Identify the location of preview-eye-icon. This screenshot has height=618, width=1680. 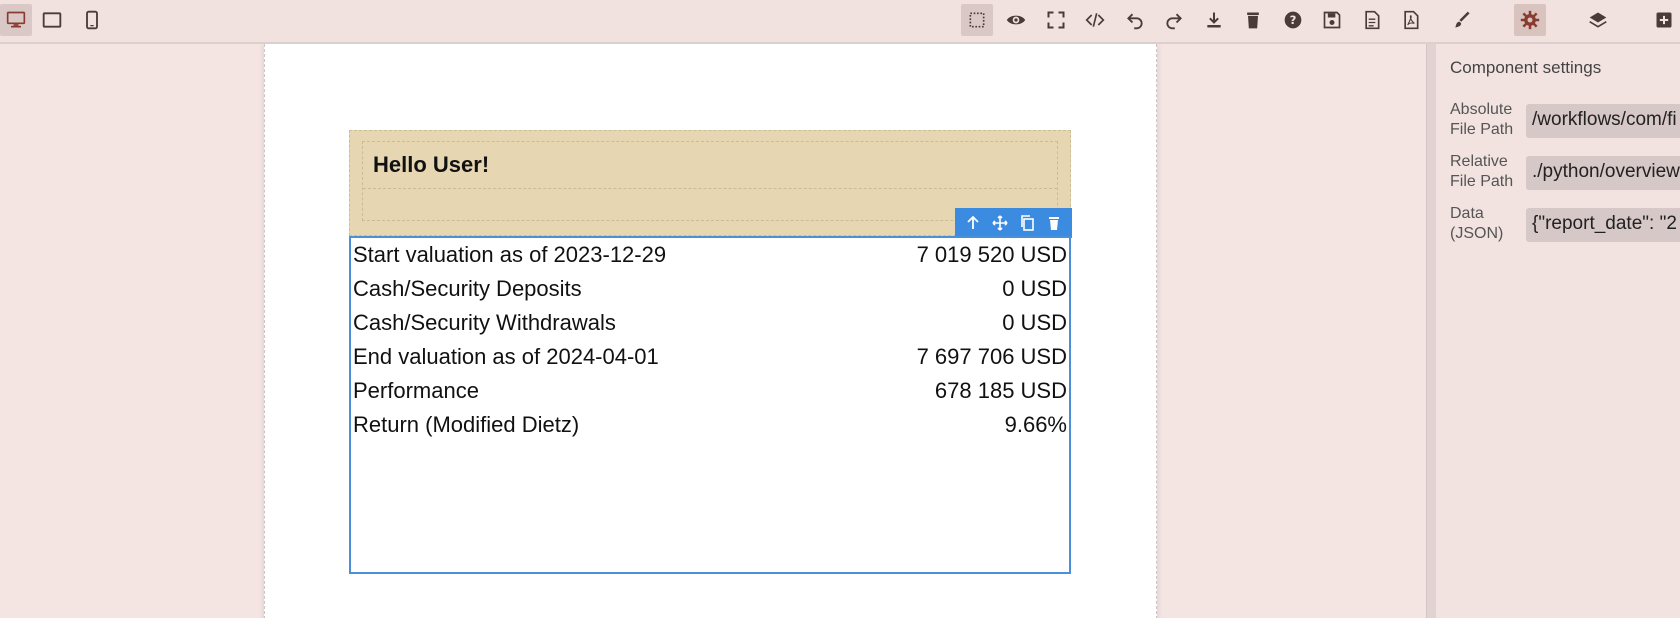
(1016, 20).